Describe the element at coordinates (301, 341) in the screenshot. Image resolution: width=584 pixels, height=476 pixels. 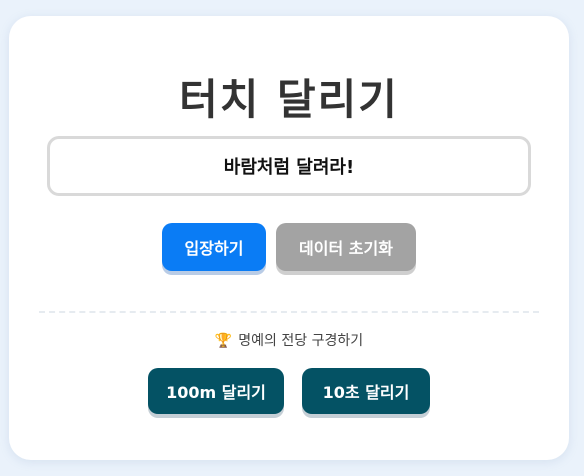
I see `hall-of-fame-label: 명예의 전당 구경하기` at that location.